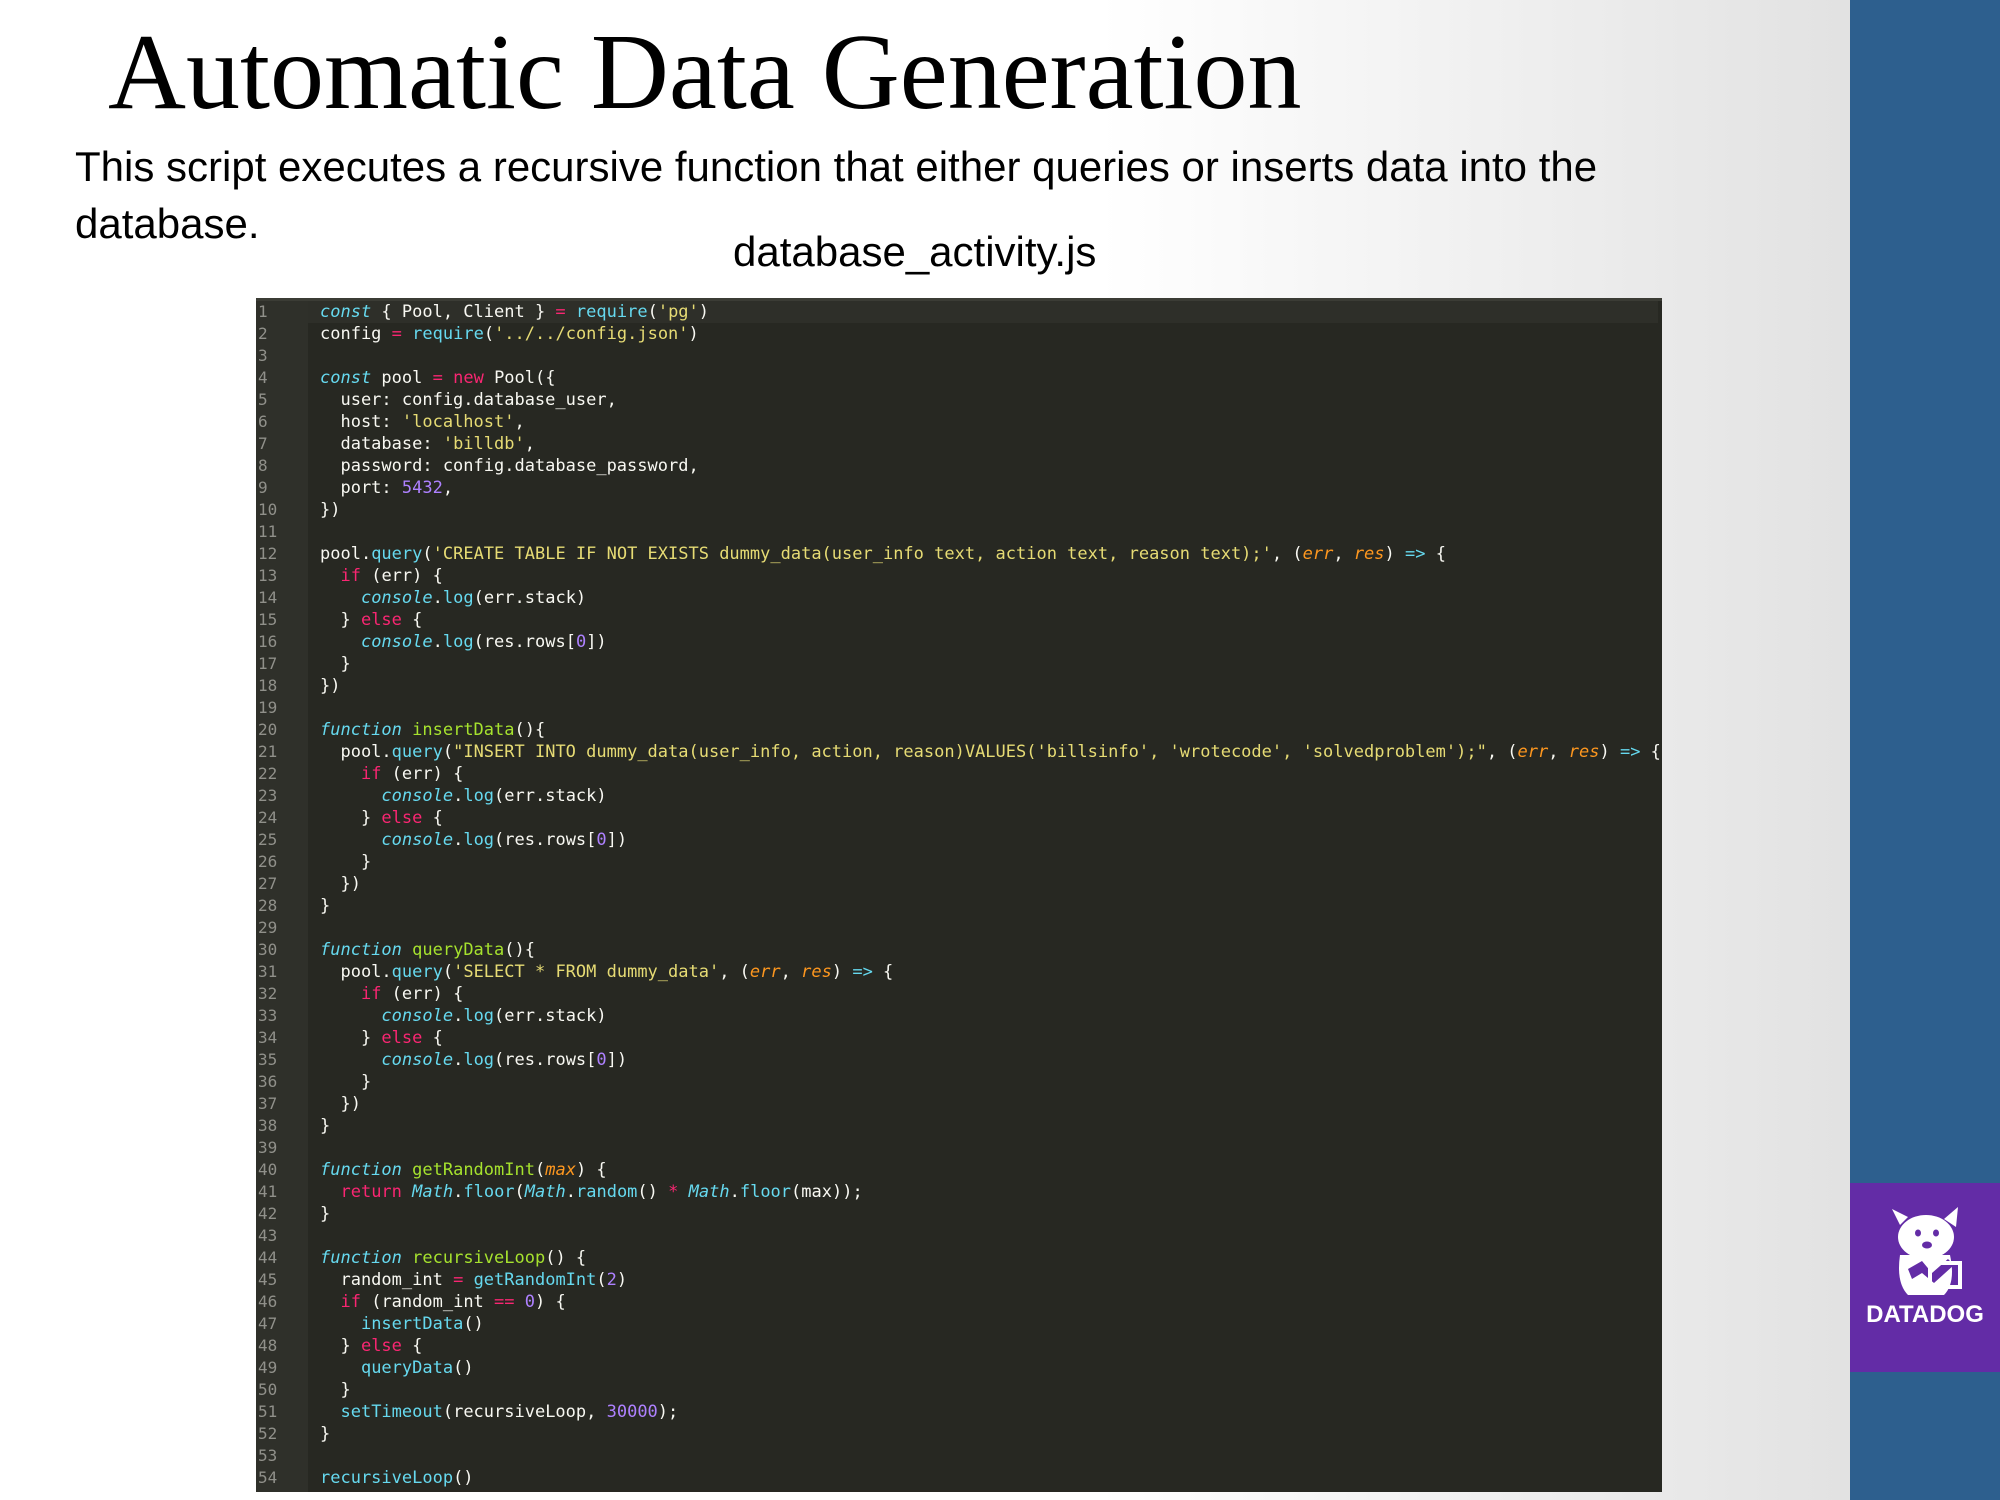  I want to click on code-token: floor, so click(765, 1192).